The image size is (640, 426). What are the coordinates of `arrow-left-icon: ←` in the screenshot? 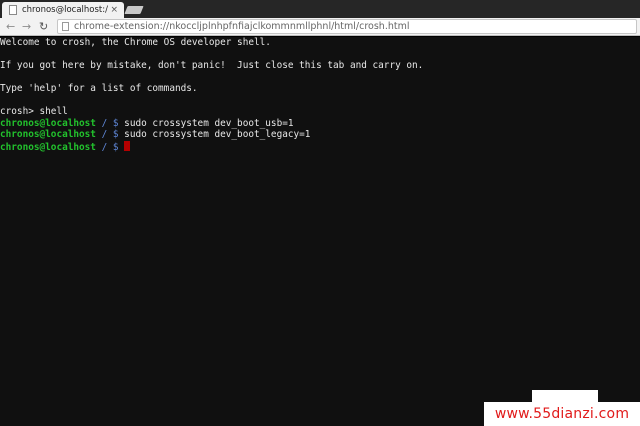 It's located at (10, 26).